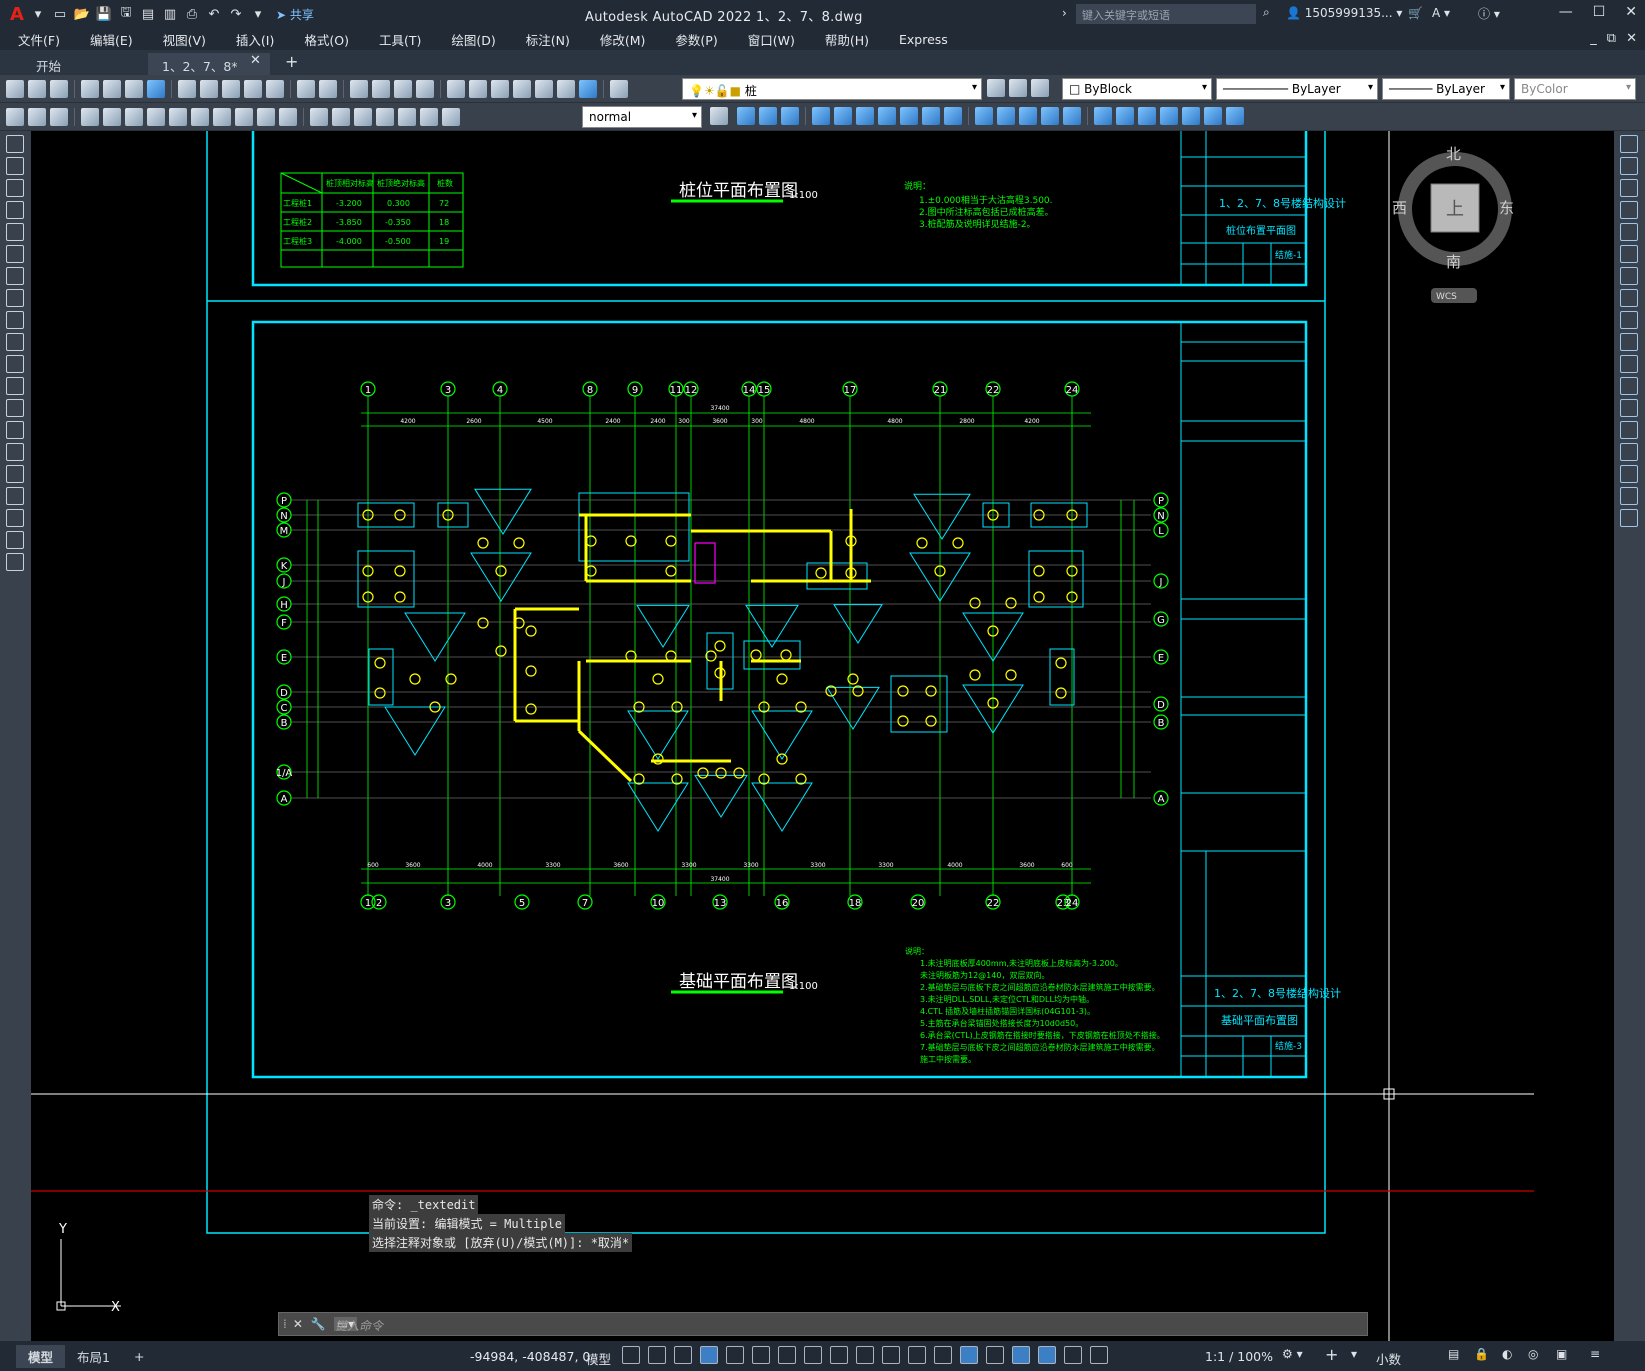 Image resolution: width=1645 pixels, height=1371 pixels. I want to click on blend-icon, so click(1103, 116).